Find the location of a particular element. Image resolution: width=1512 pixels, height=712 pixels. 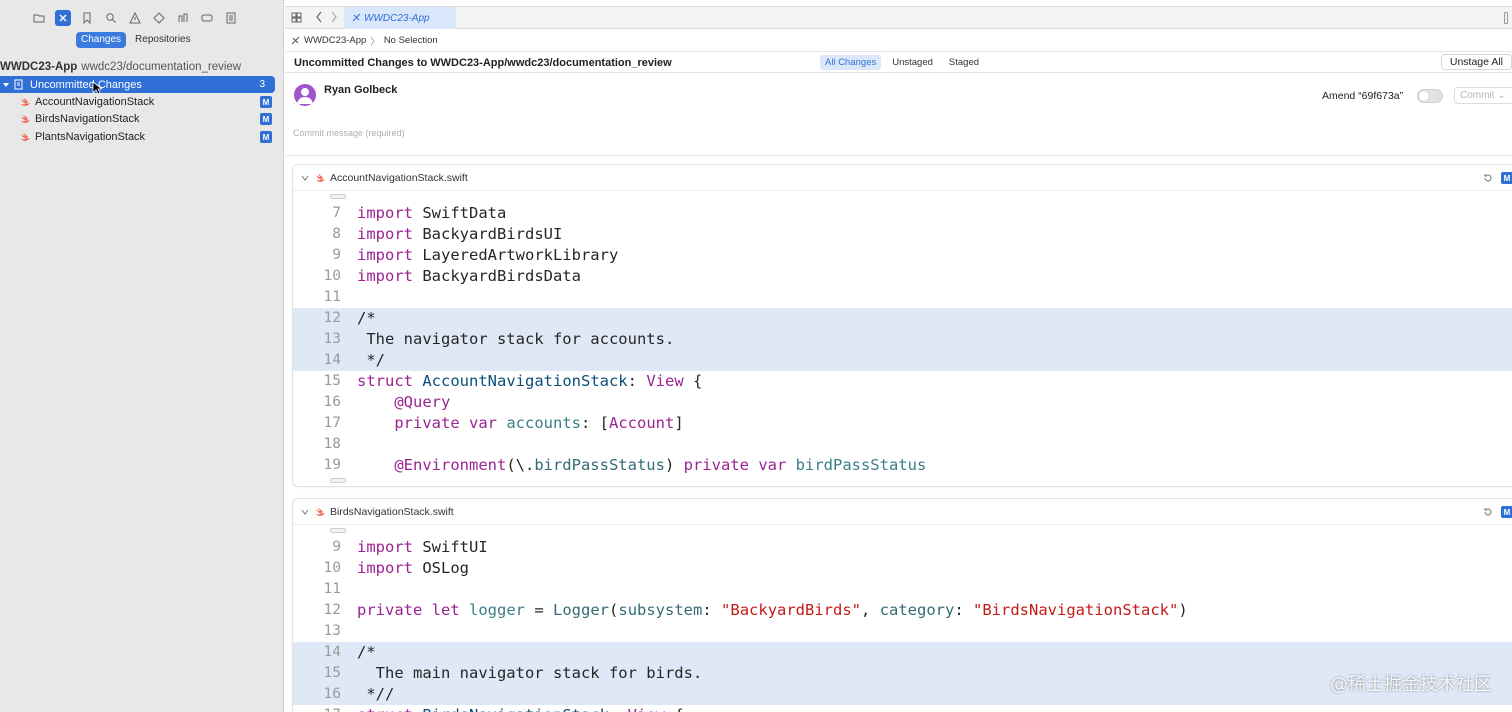

line-number: 16 is located at coordinates (332, 402).